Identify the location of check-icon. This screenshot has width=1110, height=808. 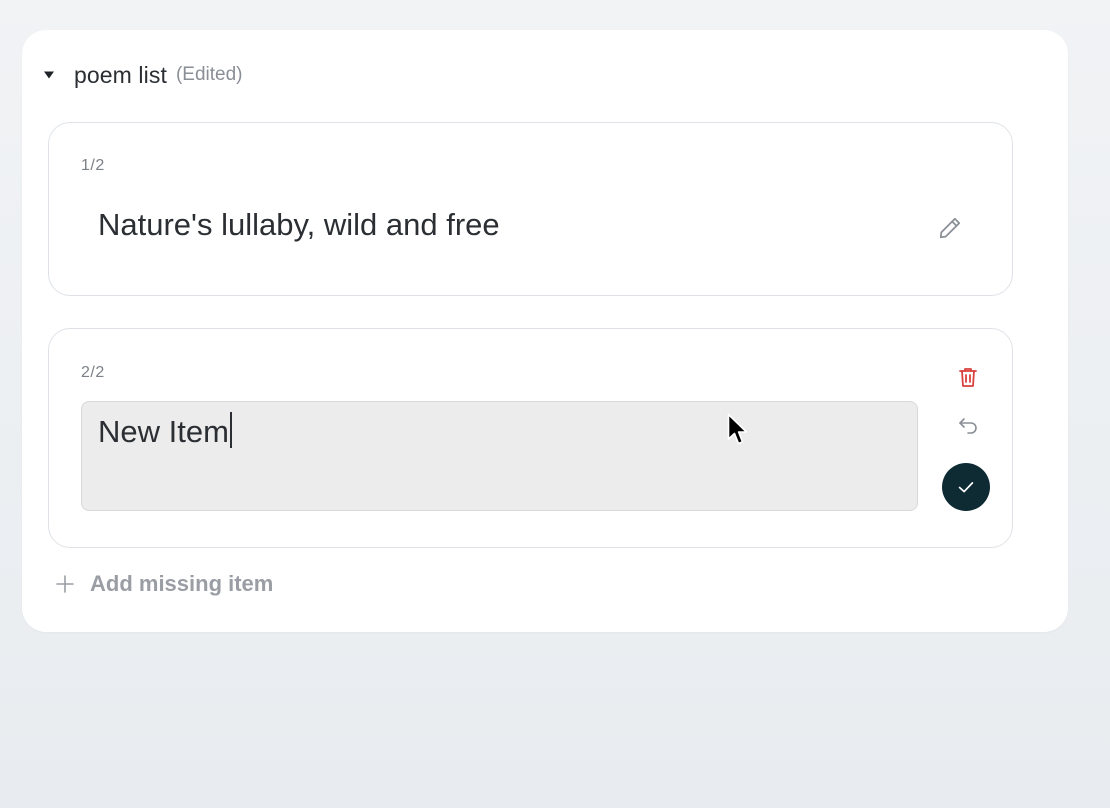
(966, 487).